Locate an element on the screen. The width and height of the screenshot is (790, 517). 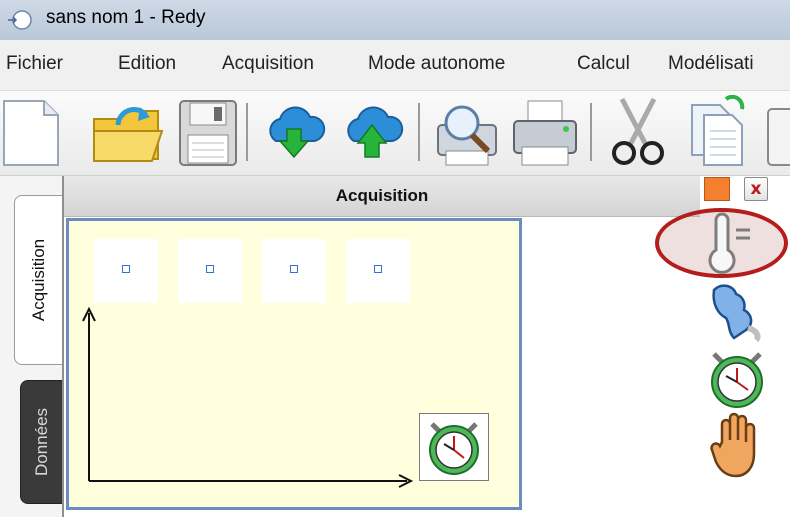
paste-icon is located at coordinates (777, 132).